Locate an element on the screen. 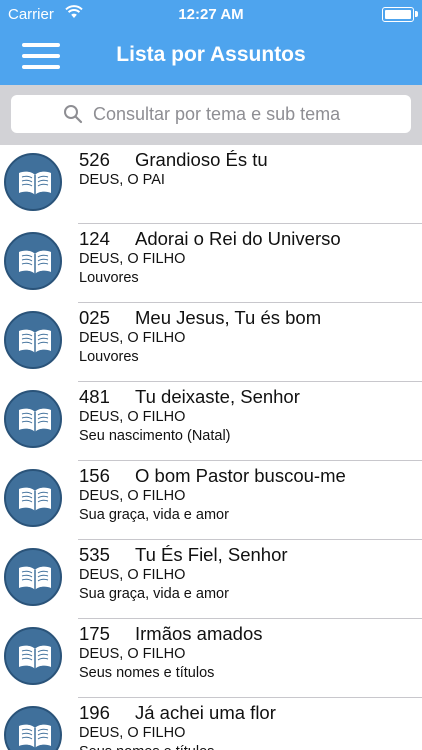 The width and height of the screenshot is (422, 750). hymn-title: Grandioso És tu is located at coordinates (201, 159).